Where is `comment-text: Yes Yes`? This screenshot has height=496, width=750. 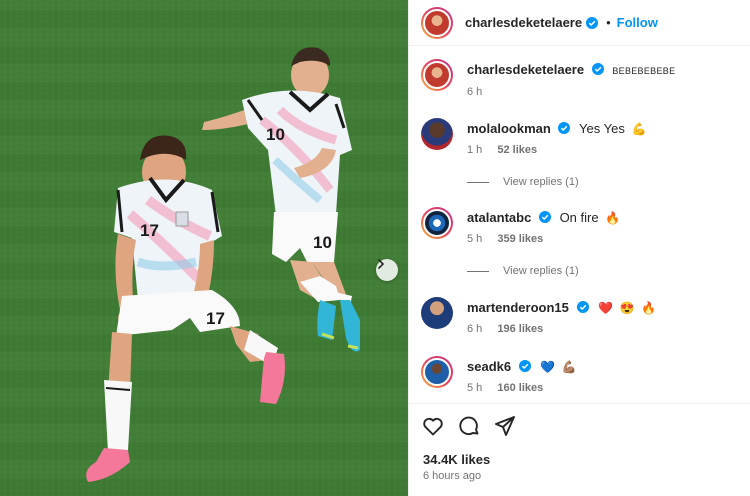
comment-text: Yes Yes is located at coordinates (602, 128).